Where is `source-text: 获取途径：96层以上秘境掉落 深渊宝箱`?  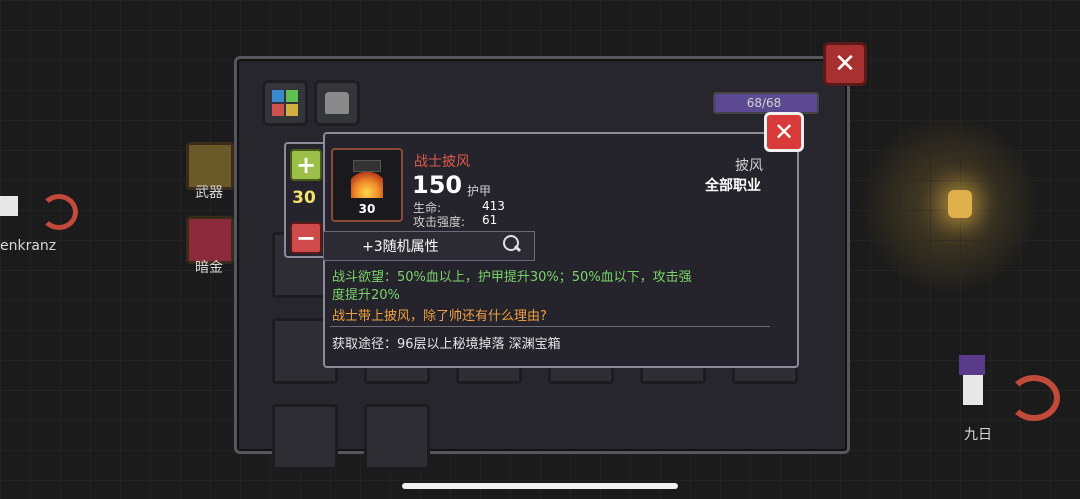 source-text: 获取途径：96层以上秘境掉落 深渊宝箱 is located at coordinates (446, 344).